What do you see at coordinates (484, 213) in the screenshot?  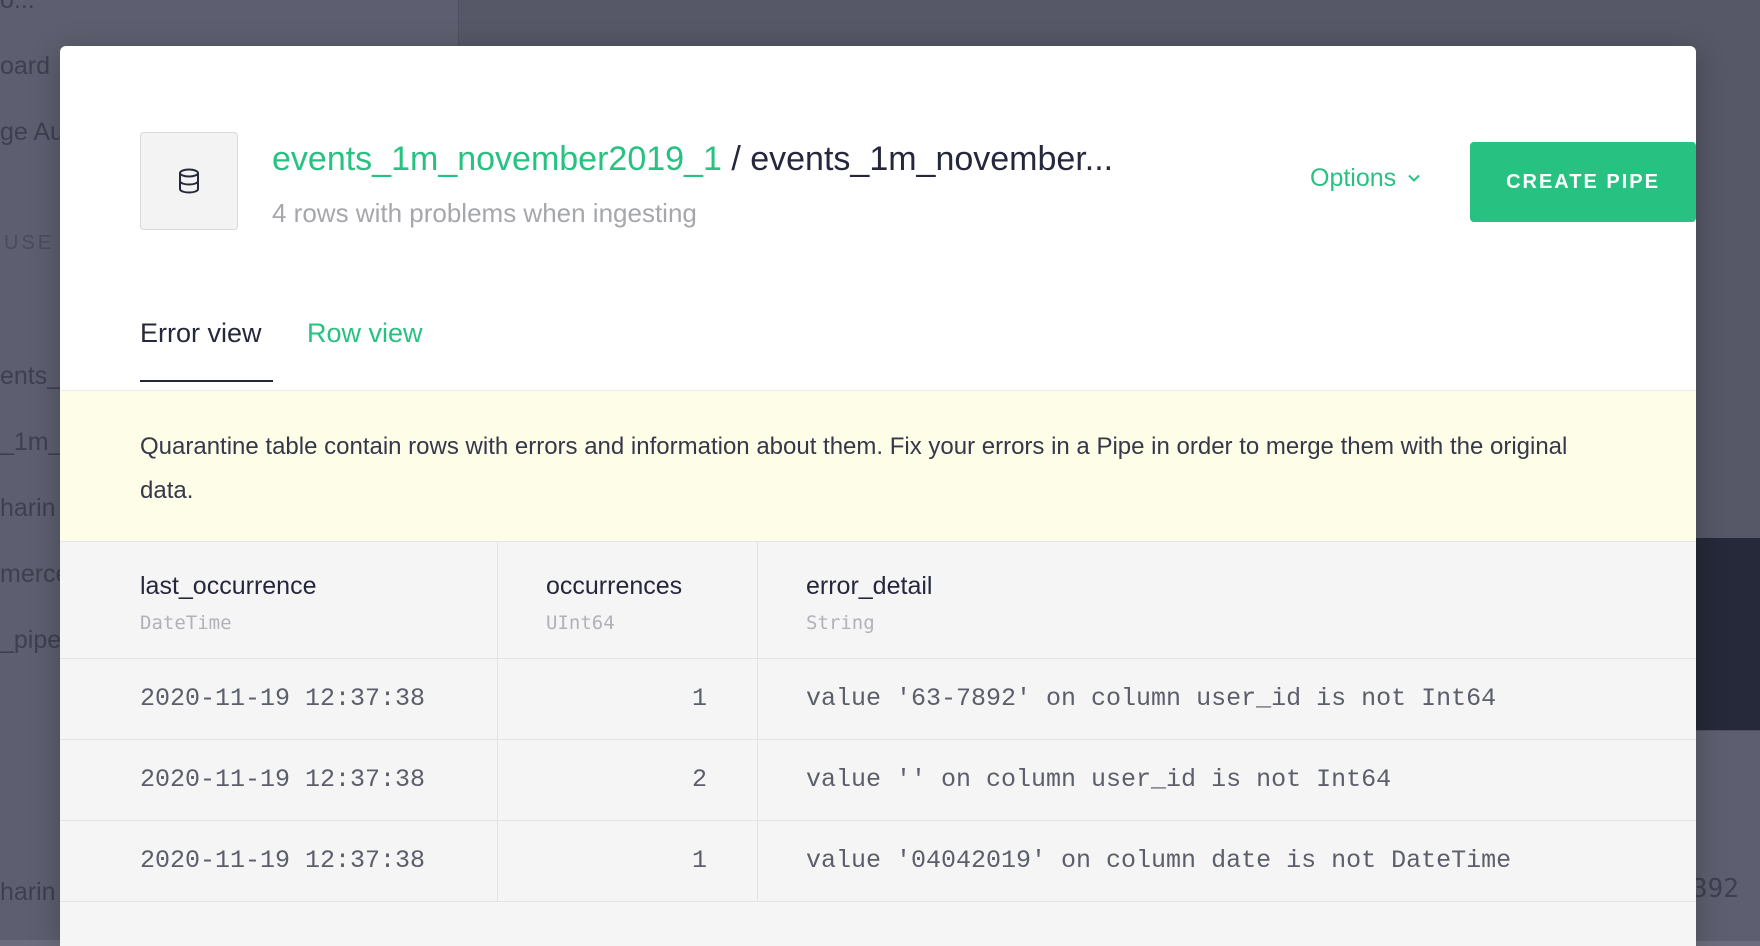 I see `page-subtitle: 4 rows with problems when ingesting` at bounding box center [484, 213].